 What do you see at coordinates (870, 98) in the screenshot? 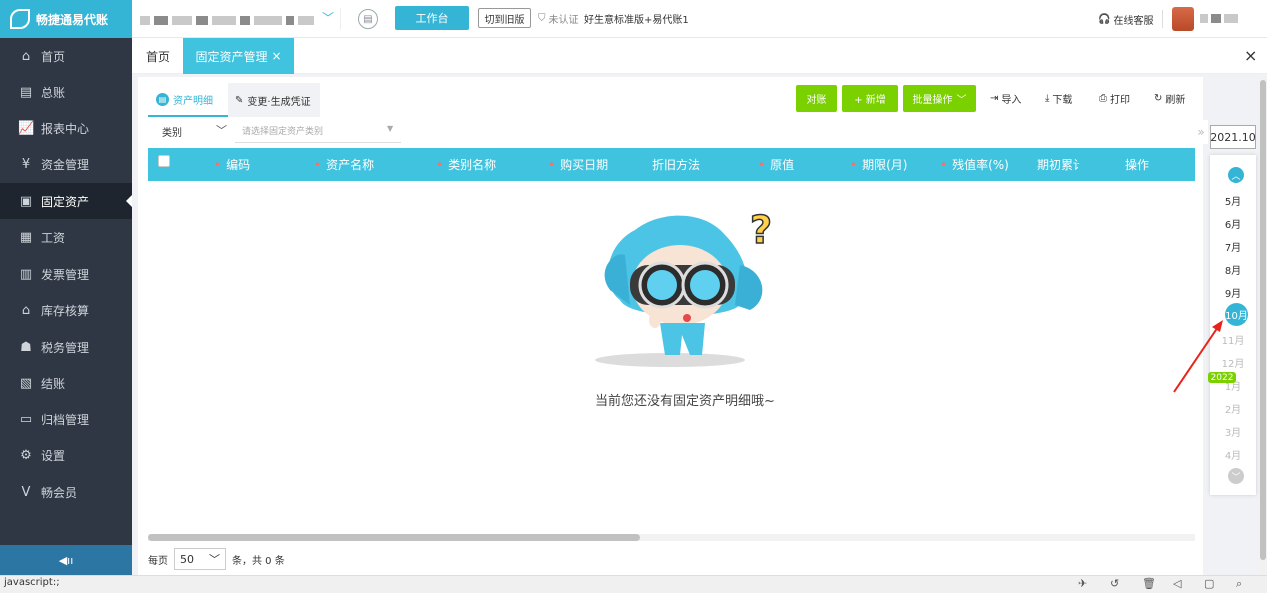
I see `add-button: + 新增` at bounding box center [870, 98].